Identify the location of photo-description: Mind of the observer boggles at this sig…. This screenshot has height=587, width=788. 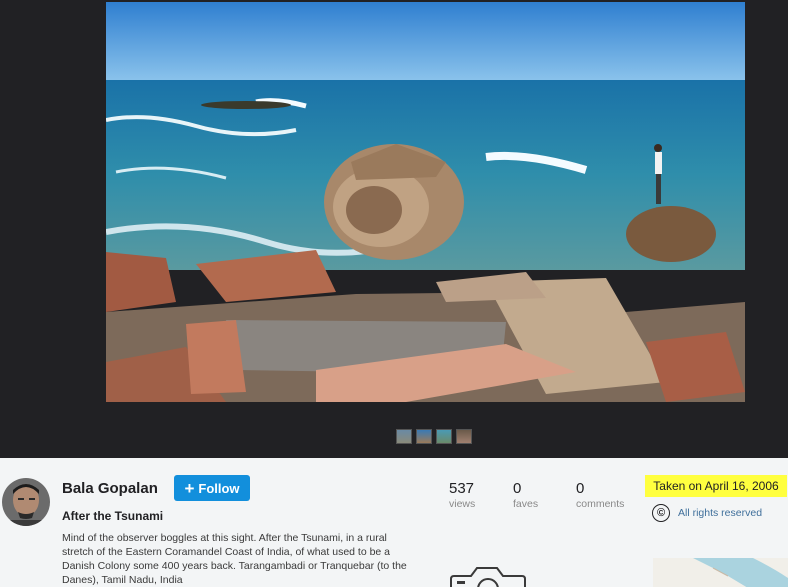
(234, 559).